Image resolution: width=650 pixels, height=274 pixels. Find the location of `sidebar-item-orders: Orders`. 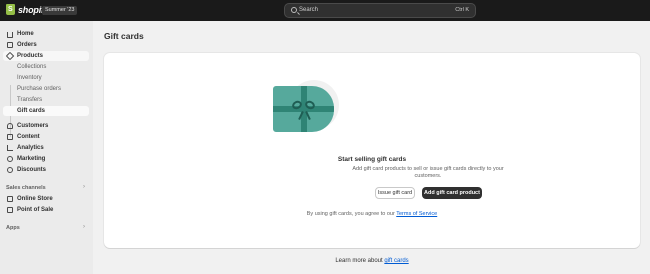

sidebar-item-orders: Orders is located at coordinates (46, 45).